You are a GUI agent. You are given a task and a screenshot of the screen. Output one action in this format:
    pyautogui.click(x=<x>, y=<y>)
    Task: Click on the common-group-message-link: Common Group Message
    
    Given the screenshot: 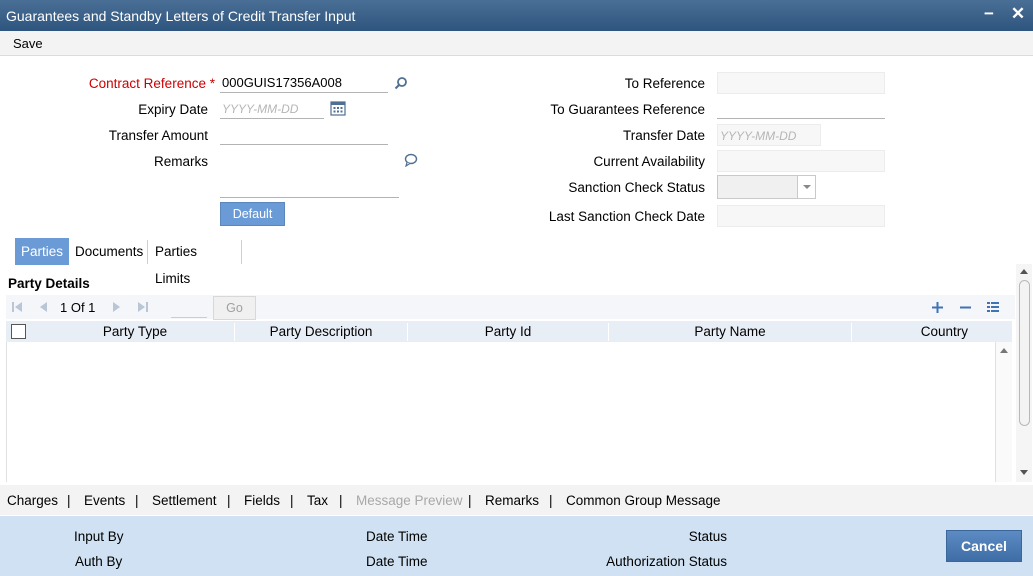 What is the action you would take?
    pyautogui.click(x=643, y=500)
    